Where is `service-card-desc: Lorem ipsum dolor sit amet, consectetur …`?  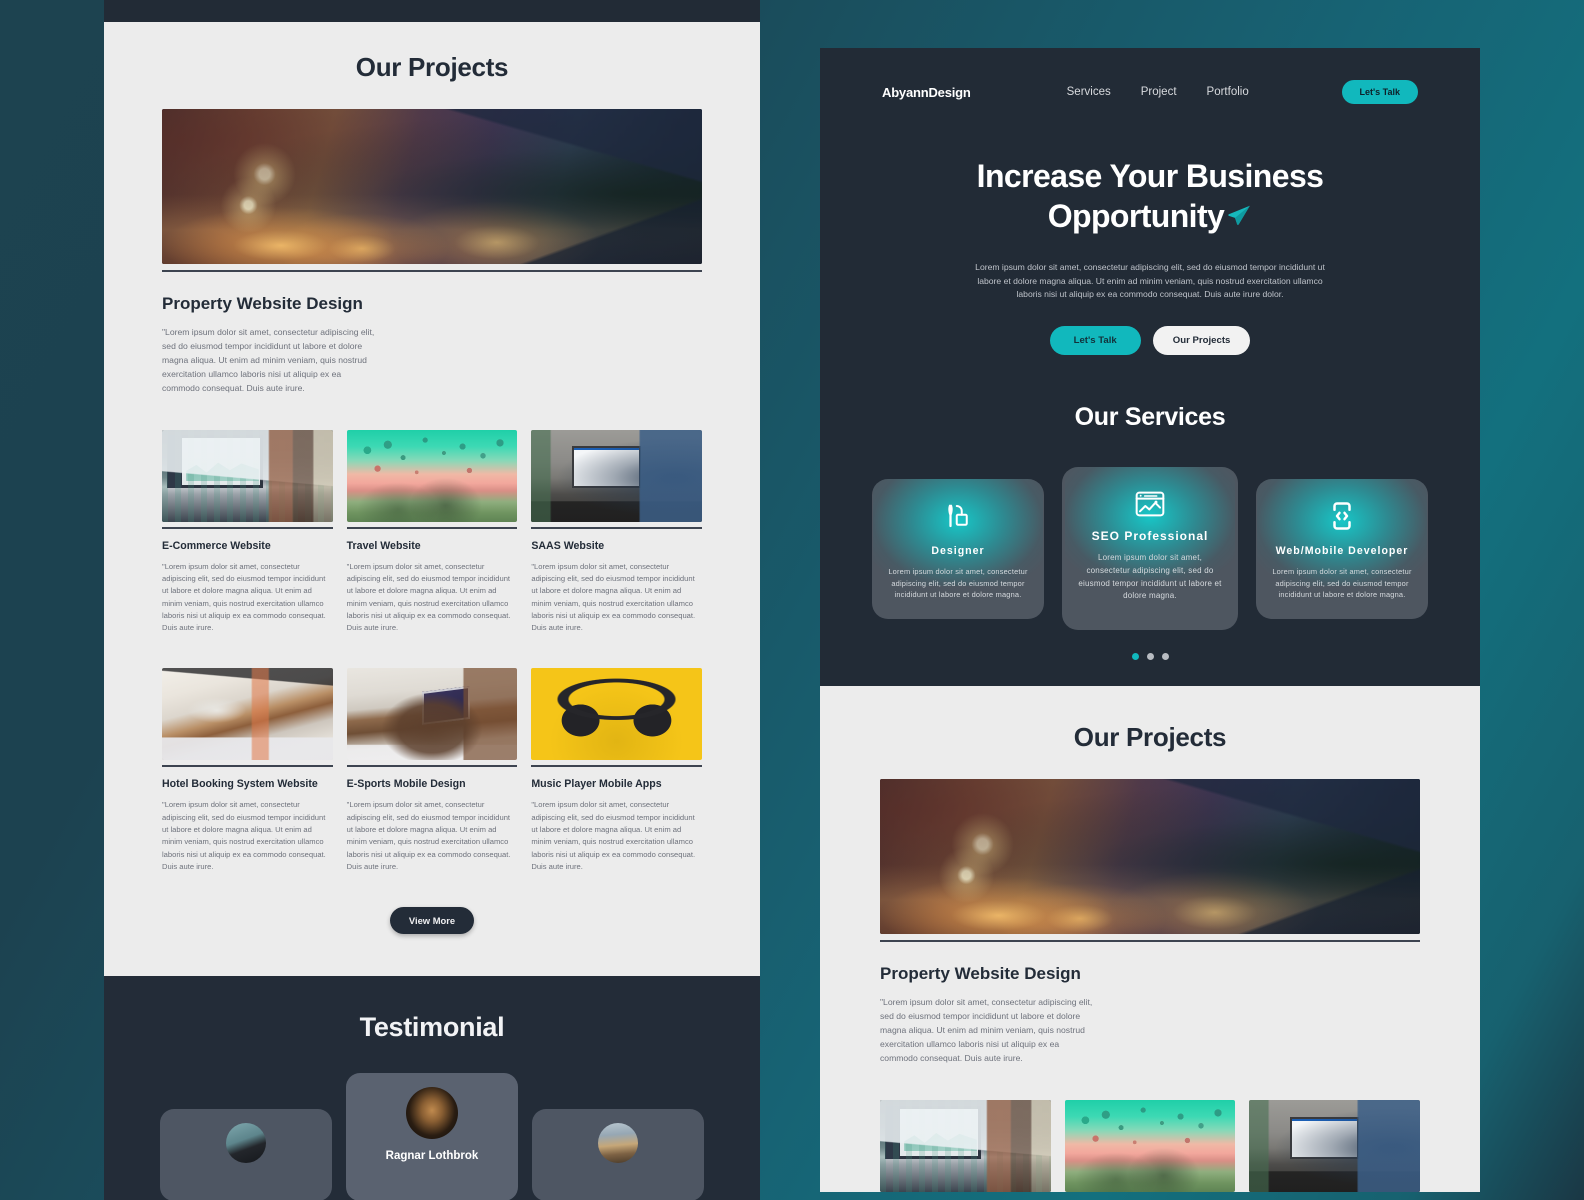 service-card-desc: Lorem ipsum dolor sit amet, consectetur … is located at coordinates (958, 583).